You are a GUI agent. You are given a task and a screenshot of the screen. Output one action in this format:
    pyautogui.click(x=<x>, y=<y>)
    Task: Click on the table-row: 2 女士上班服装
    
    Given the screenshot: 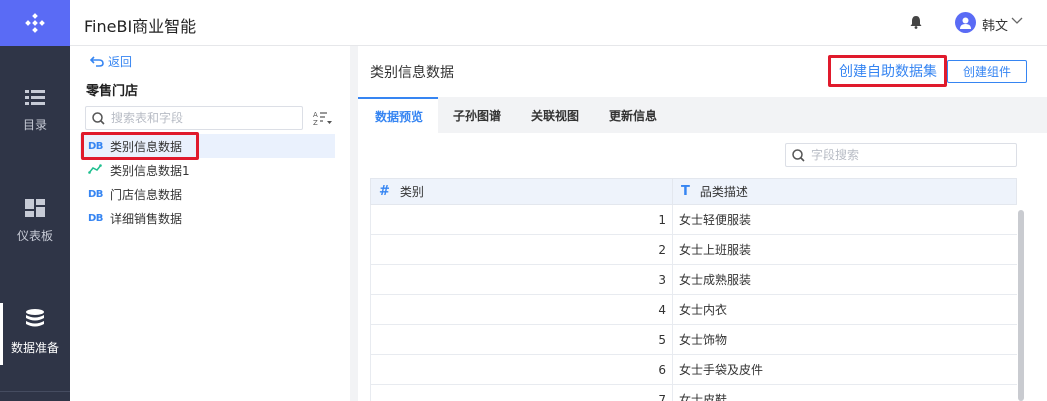 What is the action you would take?
    pyautogui.click(x=693, y=250)
    